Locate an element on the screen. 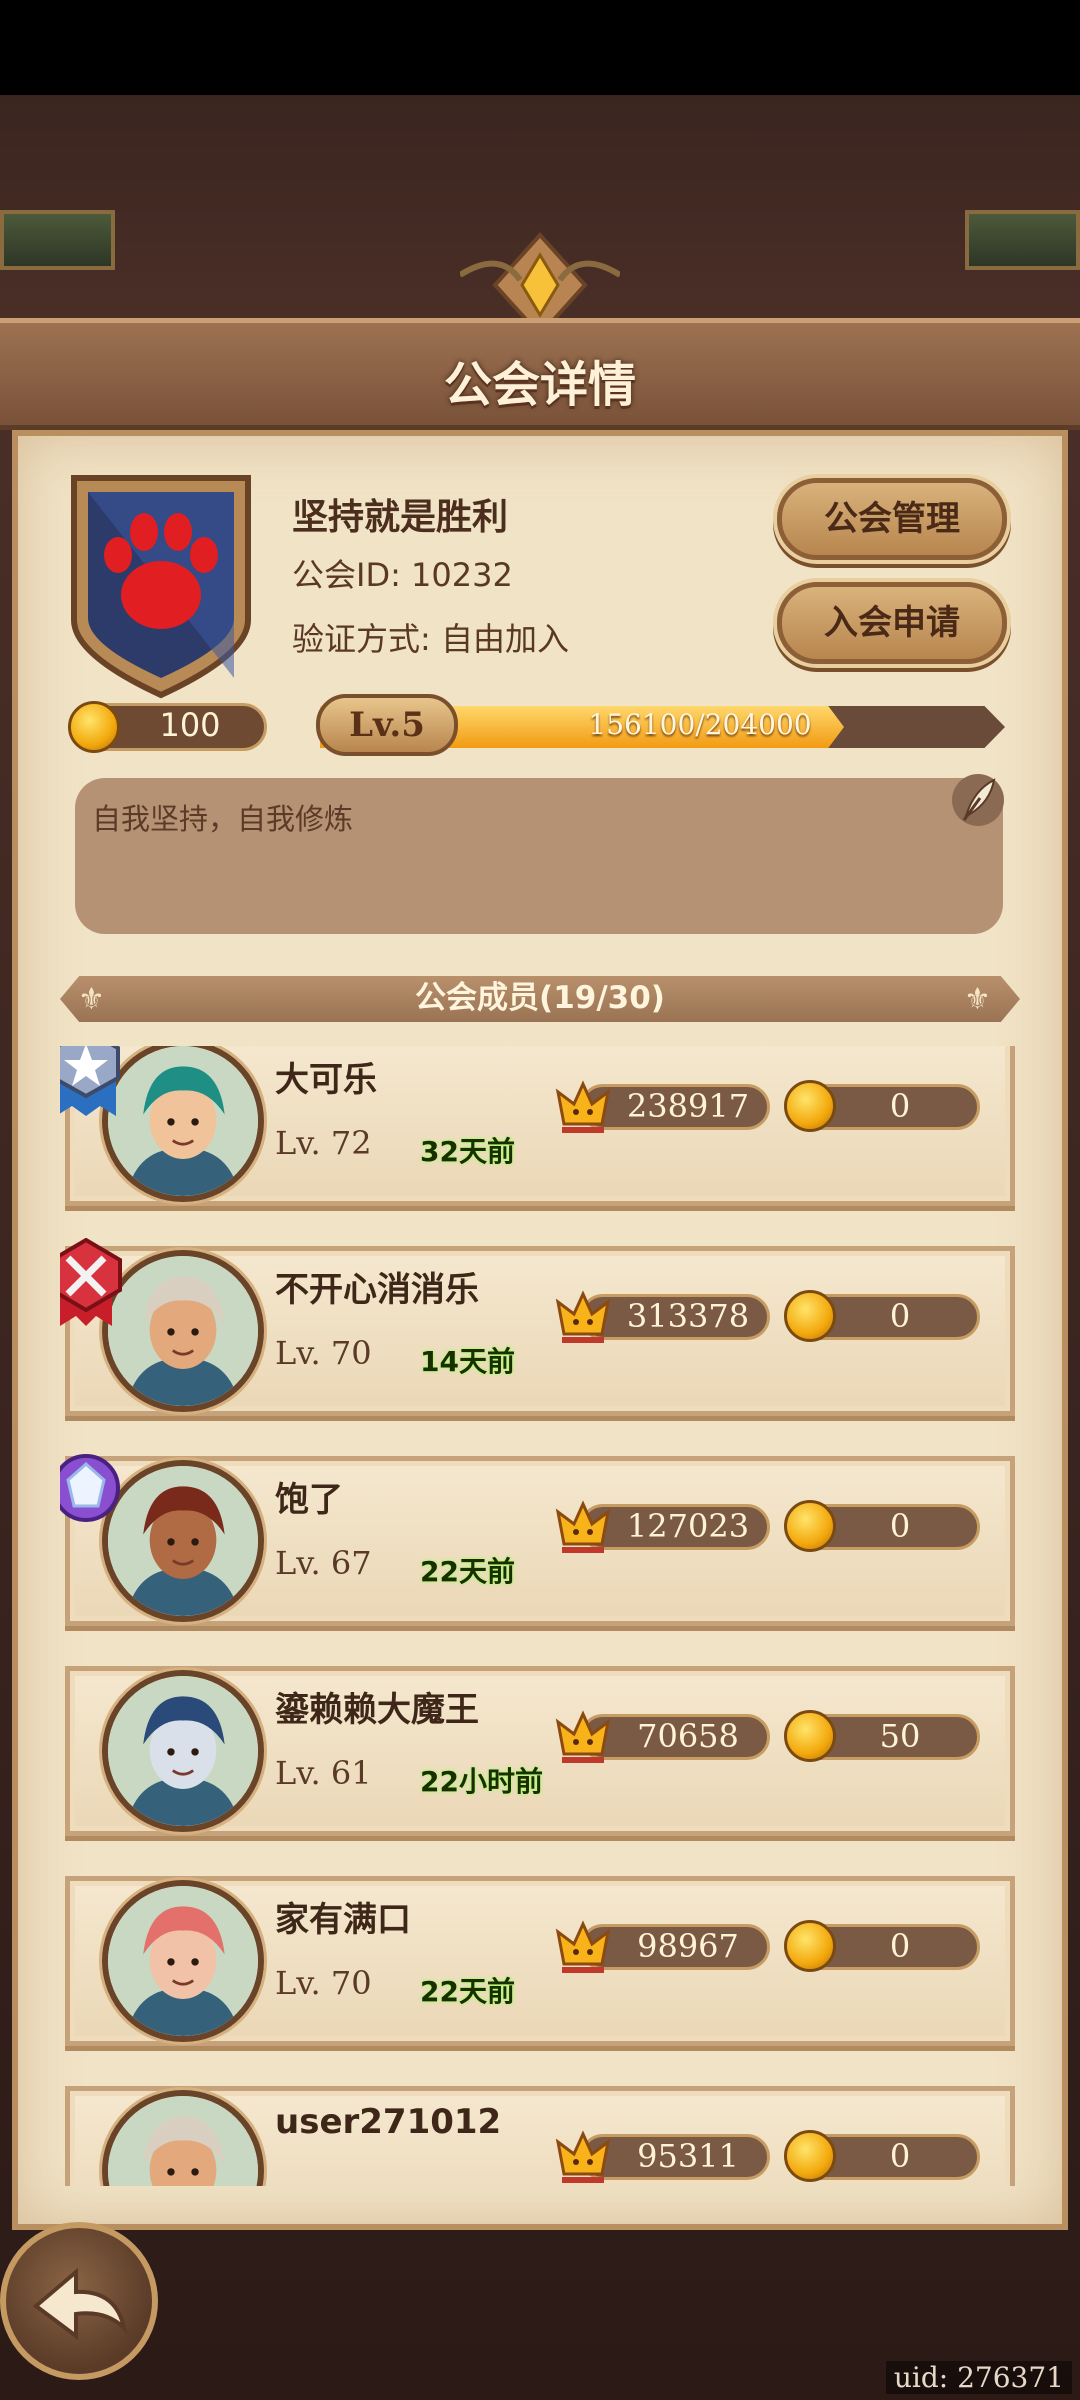  back-button is located at coordinates (79, 2301).